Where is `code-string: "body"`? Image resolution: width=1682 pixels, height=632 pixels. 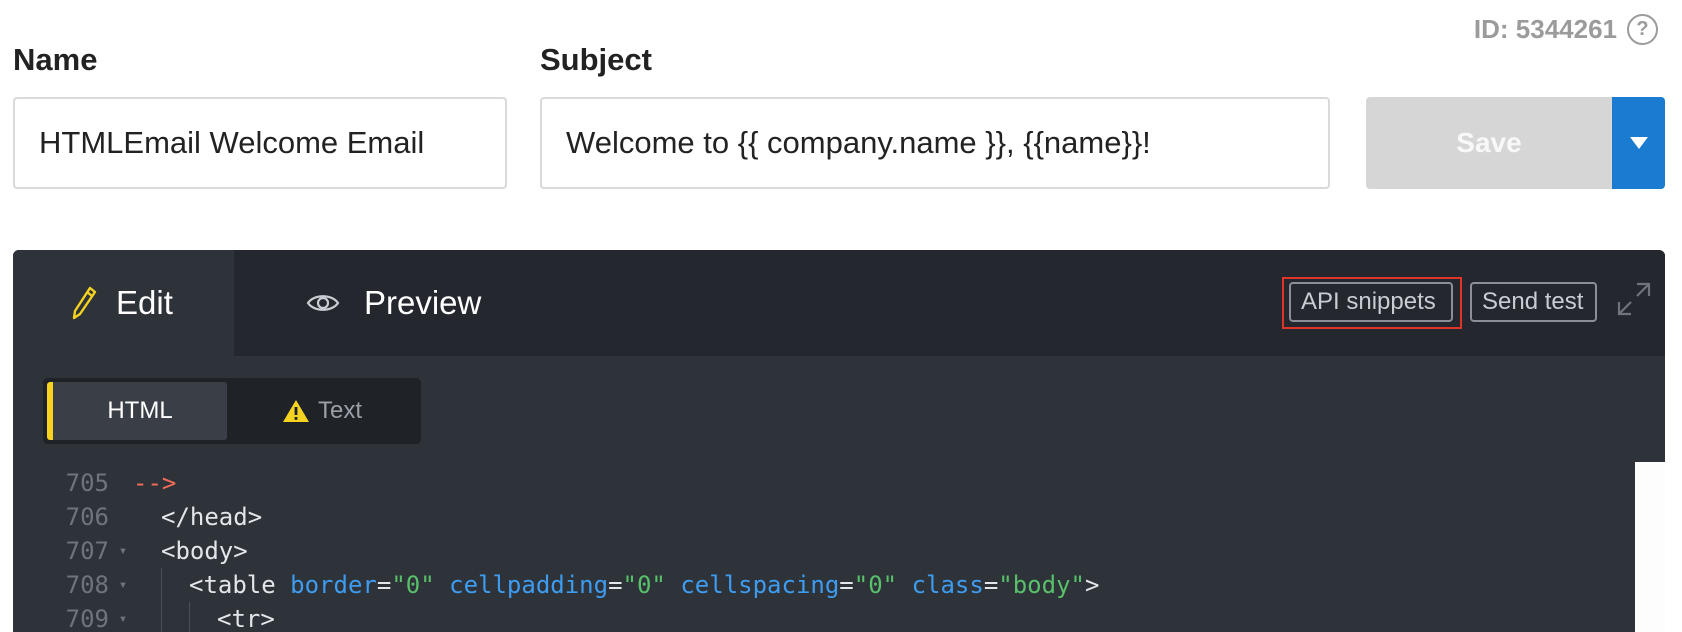 code-string: "body" is located at coordinates (1041, 585).